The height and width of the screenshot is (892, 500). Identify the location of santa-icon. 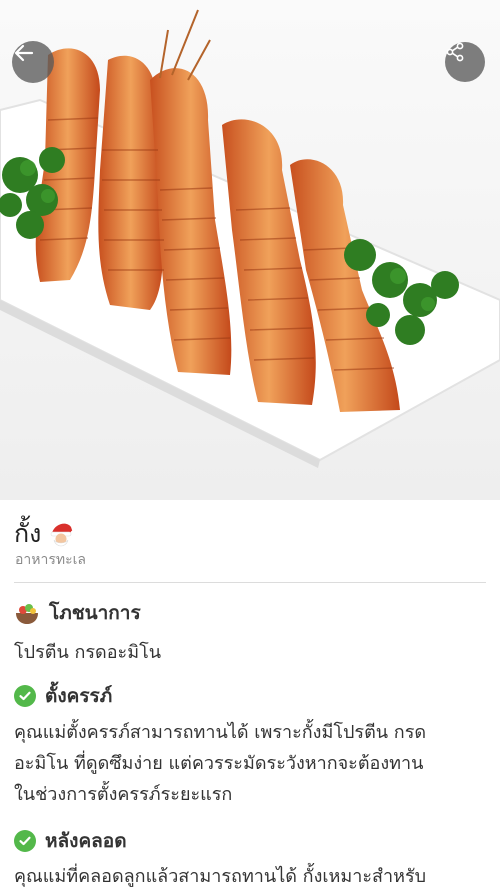
(63, 535).